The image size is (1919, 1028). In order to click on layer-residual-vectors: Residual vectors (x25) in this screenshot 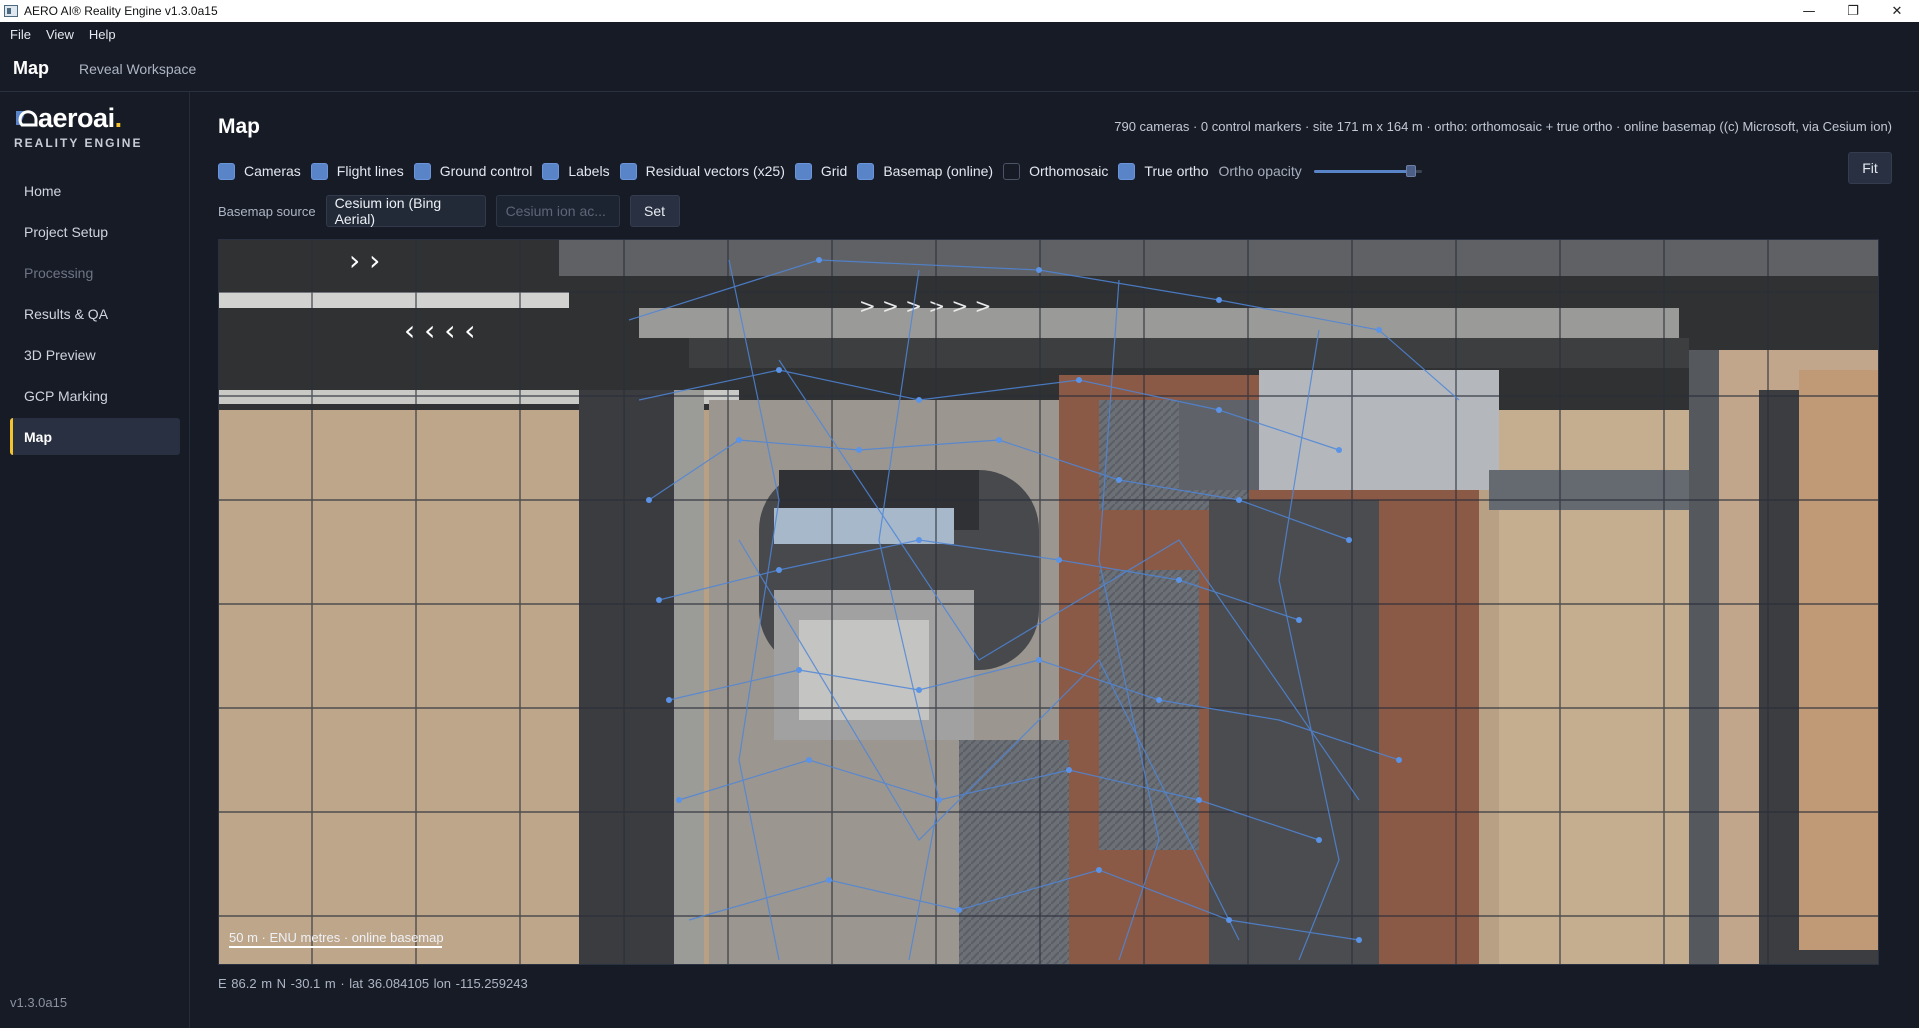, I will do `click(702, 171)`.